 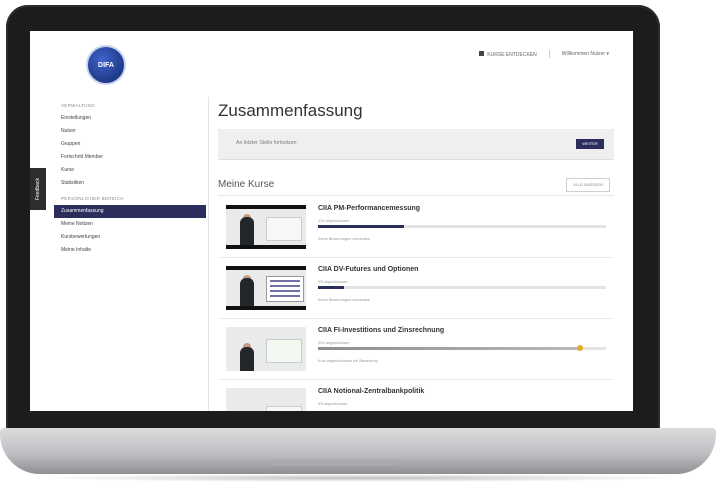 I want to click on page-title: Zusammenfassung, so click(x=290, y=110).